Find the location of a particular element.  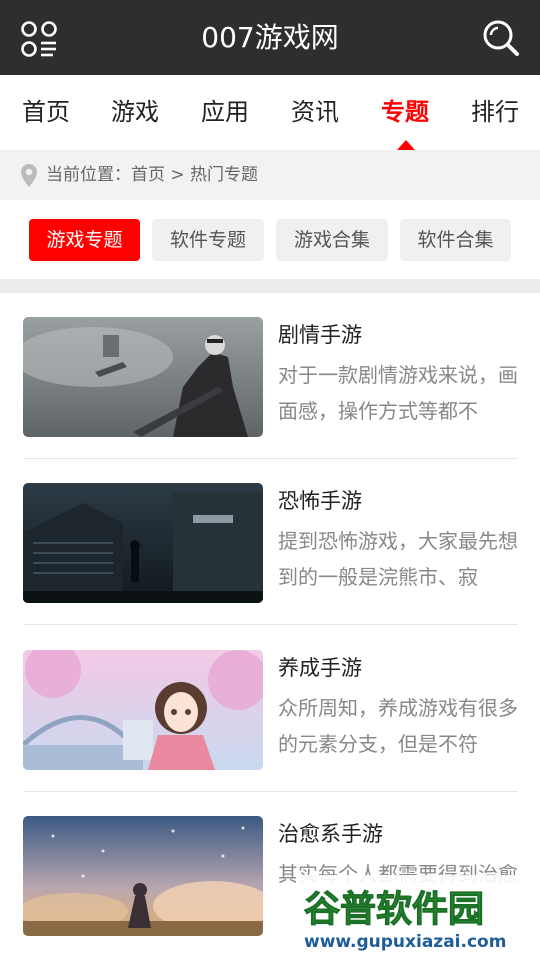

topic-title: 剧情手游 is located at coordinates (320, 334).